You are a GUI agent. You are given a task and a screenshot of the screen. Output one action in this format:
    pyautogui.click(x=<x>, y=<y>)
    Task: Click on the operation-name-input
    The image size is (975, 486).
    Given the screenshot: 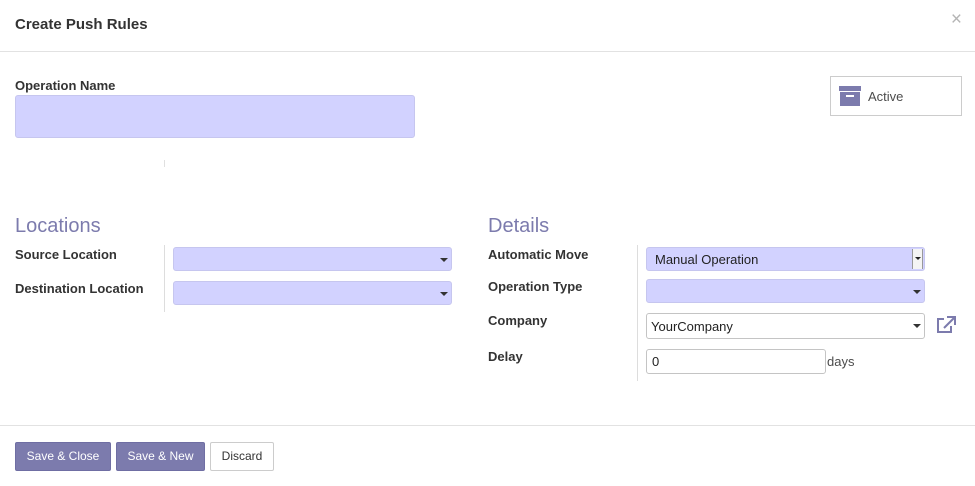 What is the action you would take?
    pyautogui.click(x=215, y=116)
    